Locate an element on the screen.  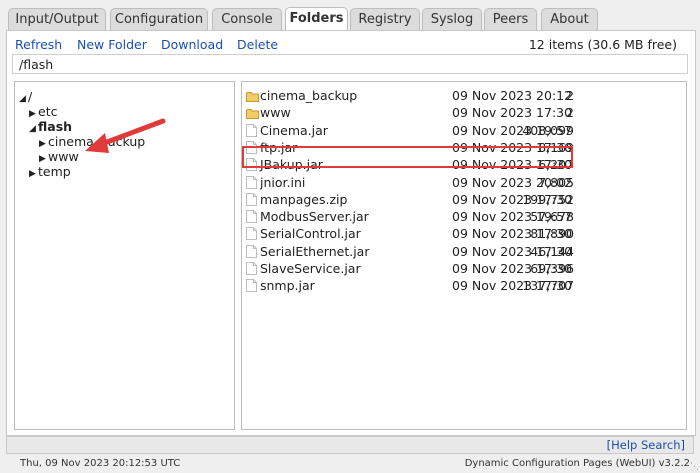
file-row: Cinema.jar 408,099 09 Nov 2023 19:57 is located at coordinates (464, 130).